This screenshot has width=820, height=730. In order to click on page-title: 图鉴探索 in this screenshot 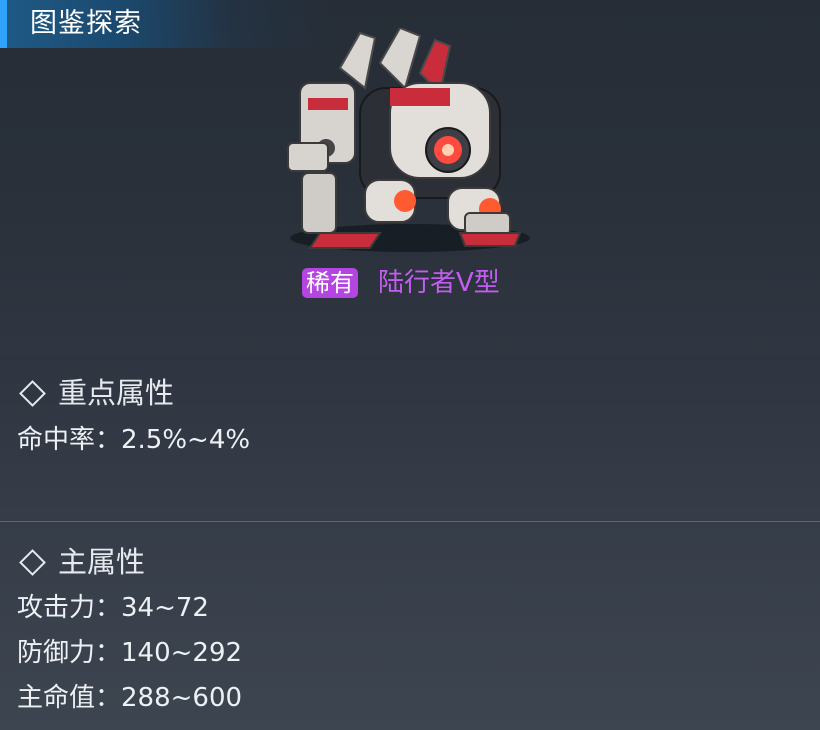, I will do `click(86, 23)`.